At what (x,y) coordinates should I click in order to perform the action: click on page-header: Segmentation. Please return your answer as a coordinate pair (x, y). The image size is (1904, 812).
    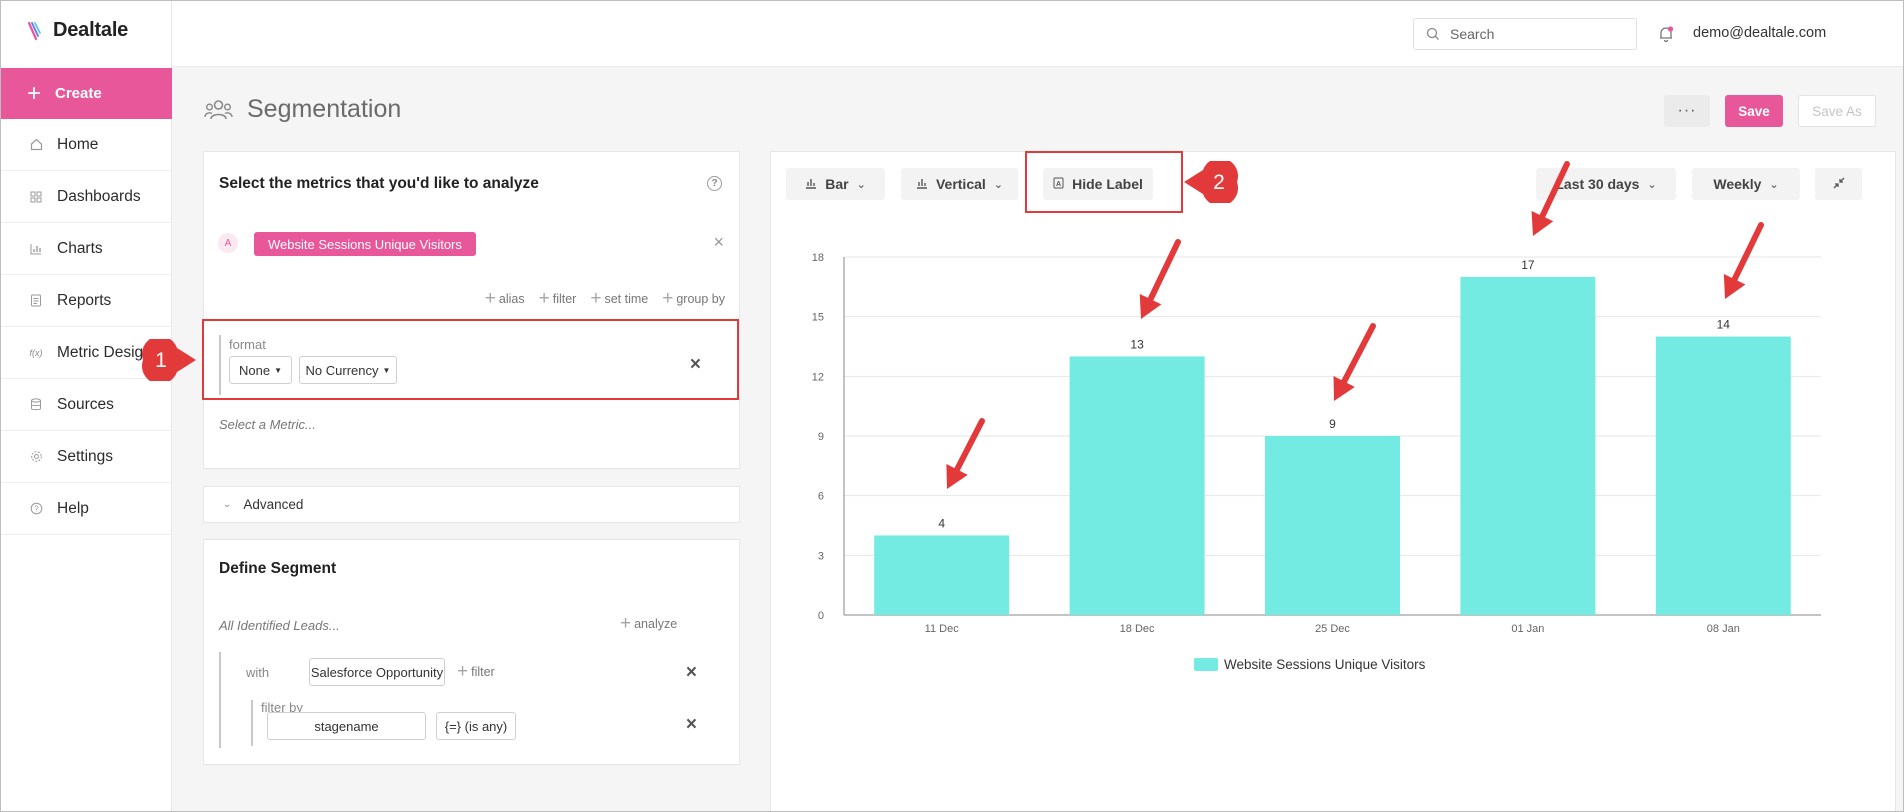
    Looking at the image, I should click on (302, 109).